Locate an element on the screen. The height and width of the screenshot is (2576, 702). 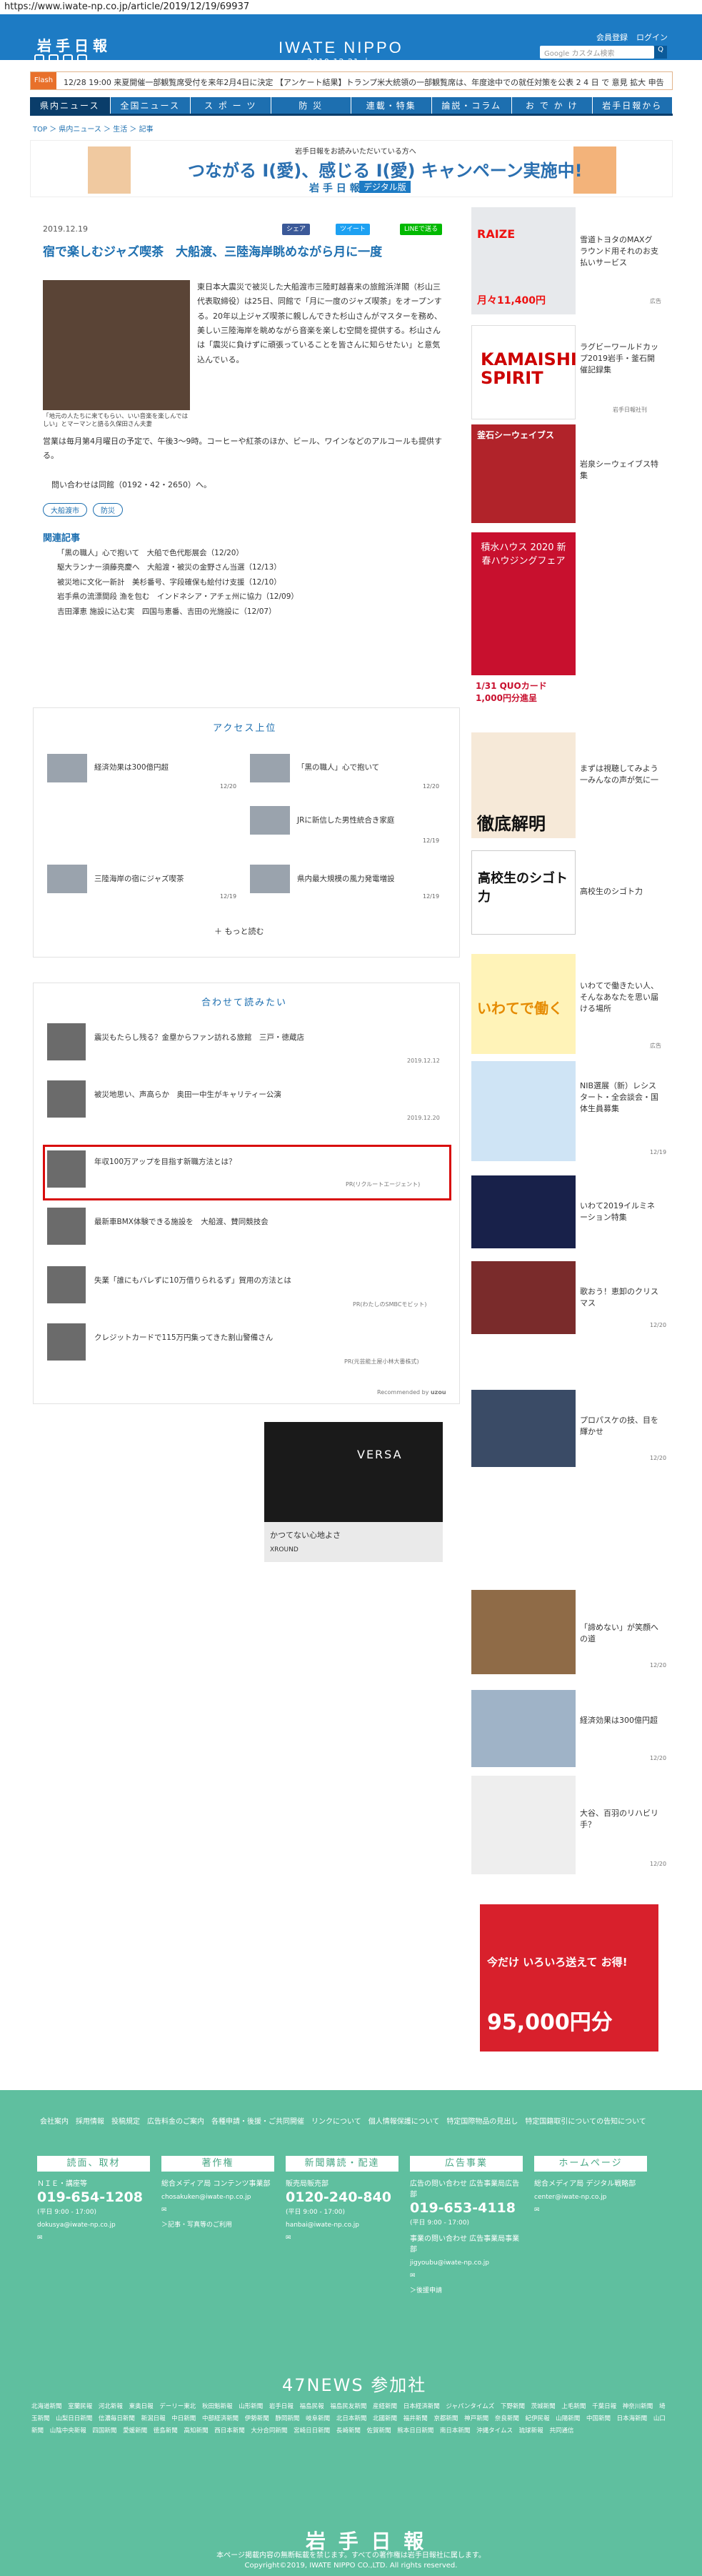
rank-title: 経済効果は300億円超 is located at coordinates (131, 767).